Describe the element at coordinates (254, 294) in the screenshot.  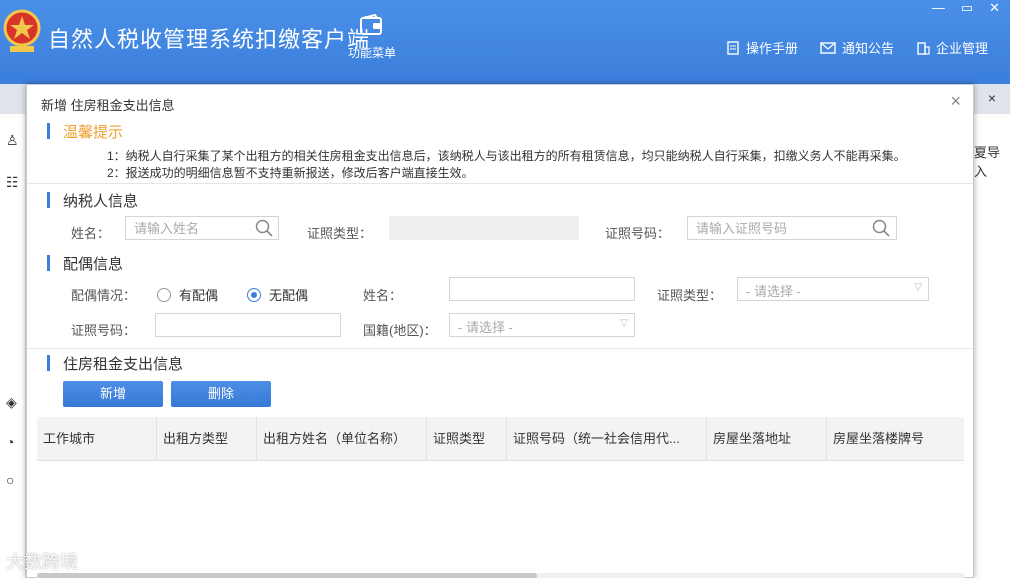
I see `radio-circle-selected` at that location.